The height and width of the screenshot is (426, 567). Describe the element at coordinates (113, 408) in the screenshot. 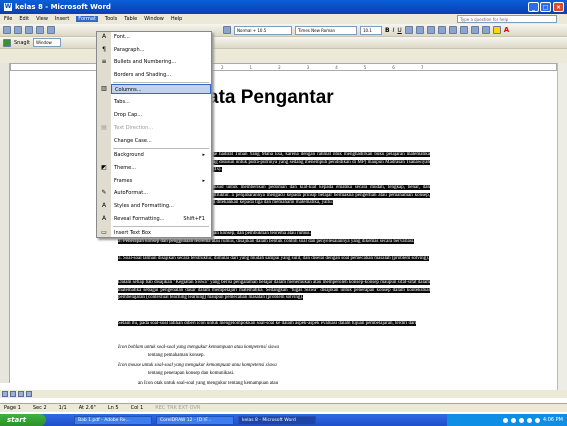

I see `status-line: Ln 5` at that location.